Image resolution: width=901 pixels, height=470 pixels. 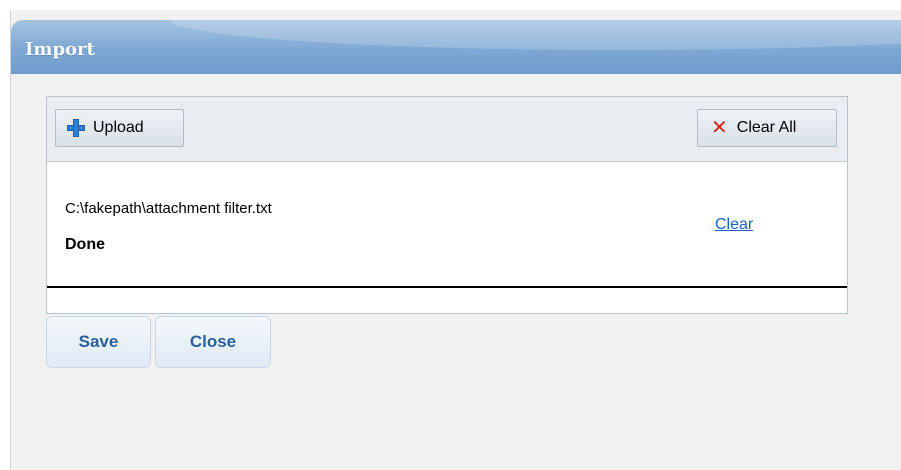 I want to click on dialog-actions: Save Close, so click(x=158, y=342).